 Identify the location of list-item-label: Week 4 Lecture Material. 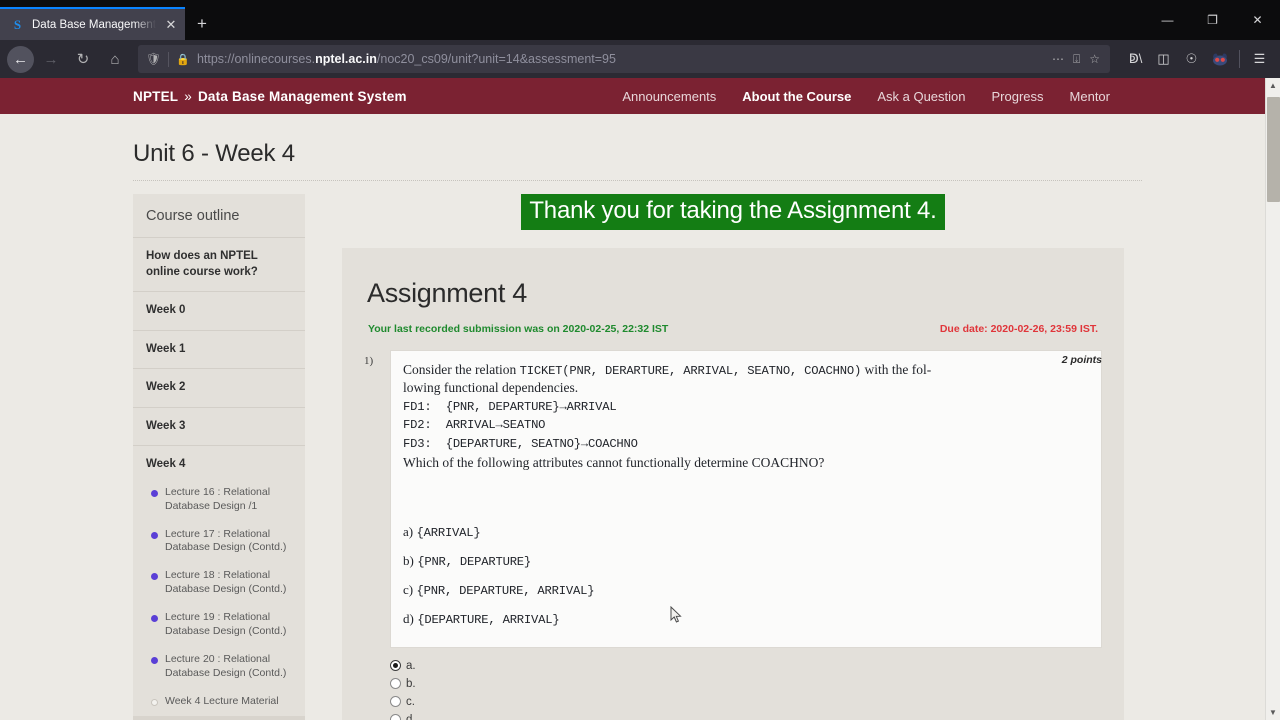
(222, 701).